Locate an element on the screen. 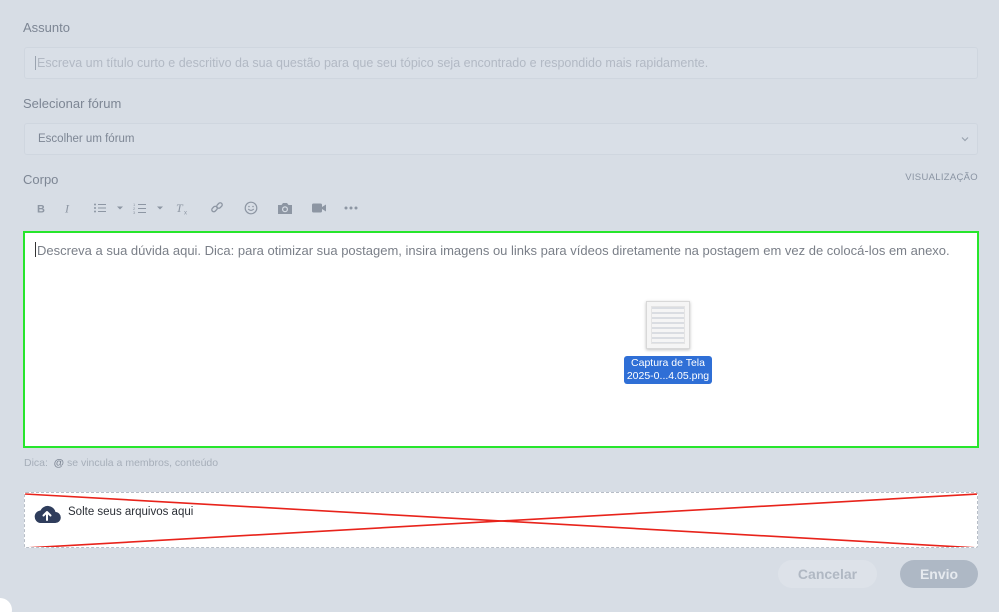 Image resolution: width=999 pixels, height=612 pixels. svg-text: x is located at coordinates (185, 212).